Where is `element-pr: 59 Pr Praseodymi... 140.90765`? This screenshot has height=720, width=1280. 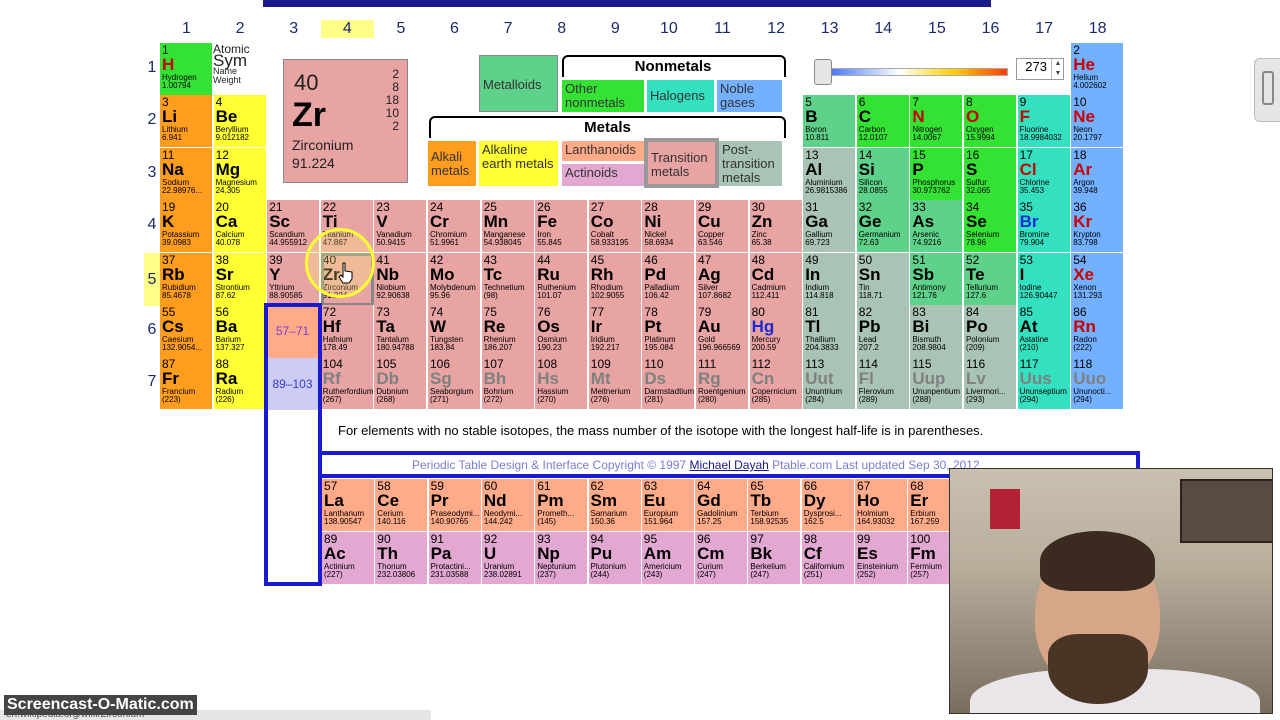
element-pr: 59 Pr Praseodymi... 140.90765 is located at coordinates (455, 505).